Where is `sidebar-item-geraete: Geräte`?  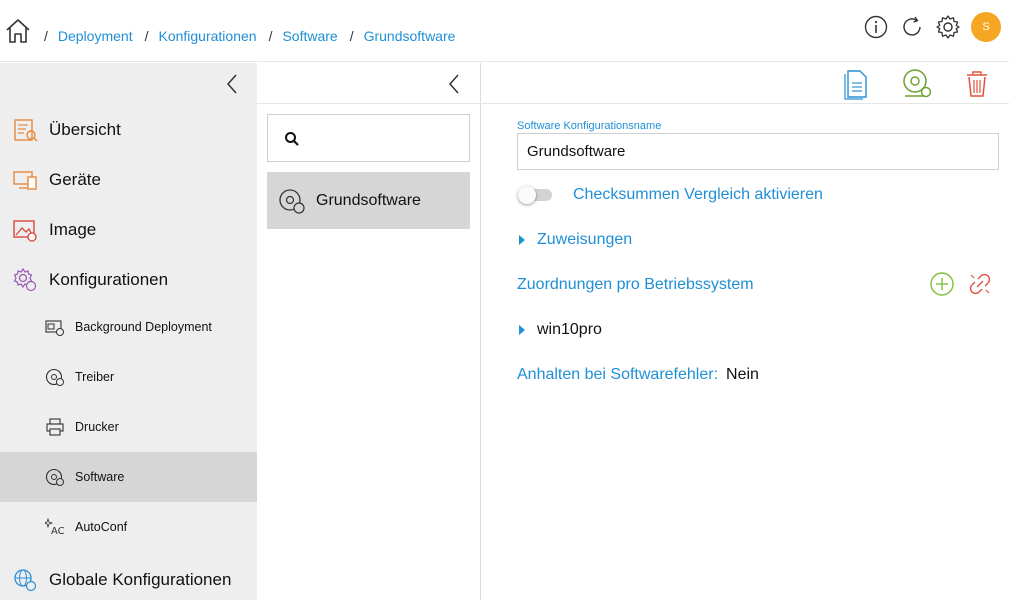 sidebar-item-geraete: Geräte is located at coordinates (128, 180).